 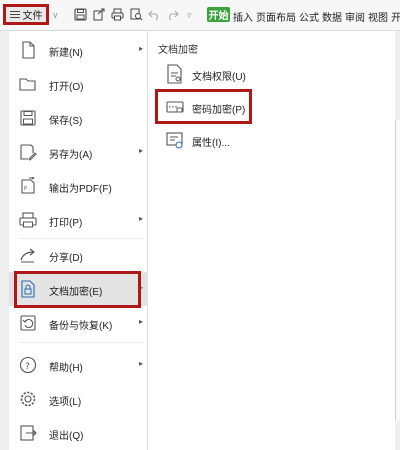 I want to click on highlight-box-document-encrypt, so click(x=77, y=289).